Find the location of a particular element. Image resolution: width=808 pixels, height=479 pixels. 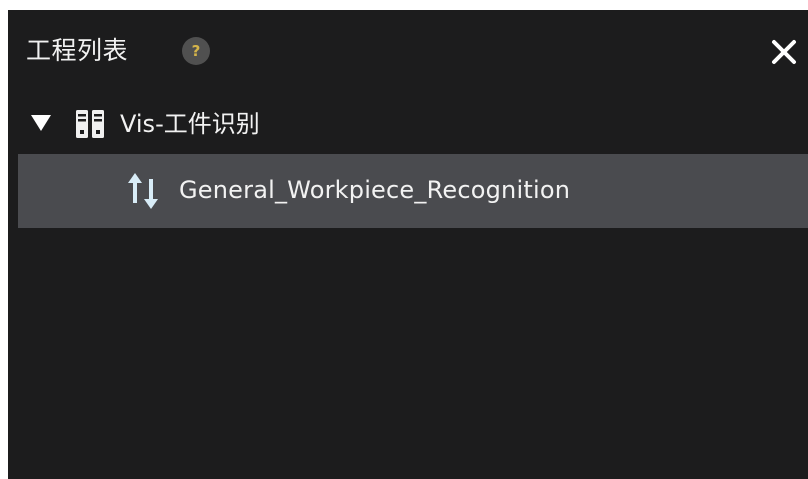

panel-title: 工程列表 is located at coordinates (77, 50).